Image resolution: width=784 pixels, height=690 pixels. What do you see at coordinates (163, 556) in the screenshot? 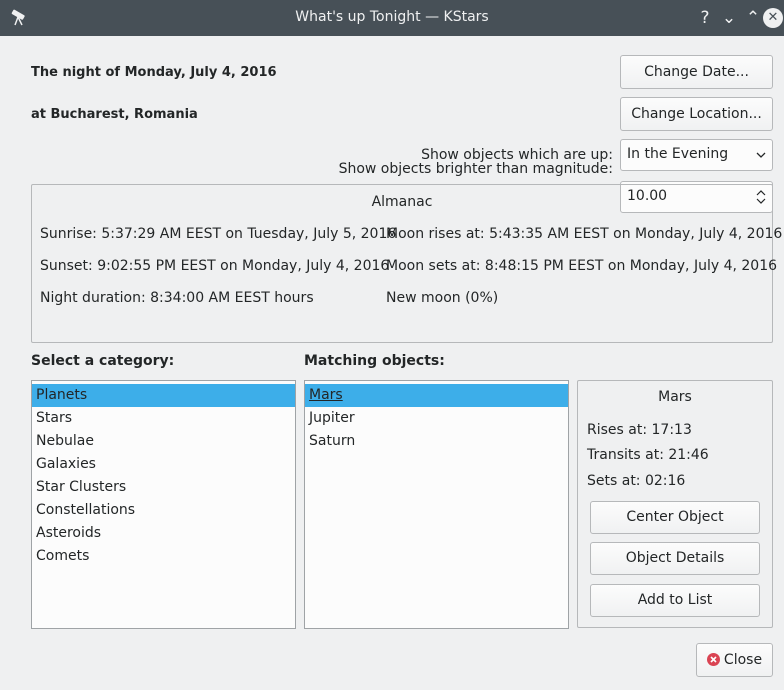
I see `list-item-comets: Comets` at bounding box center [163, 556].